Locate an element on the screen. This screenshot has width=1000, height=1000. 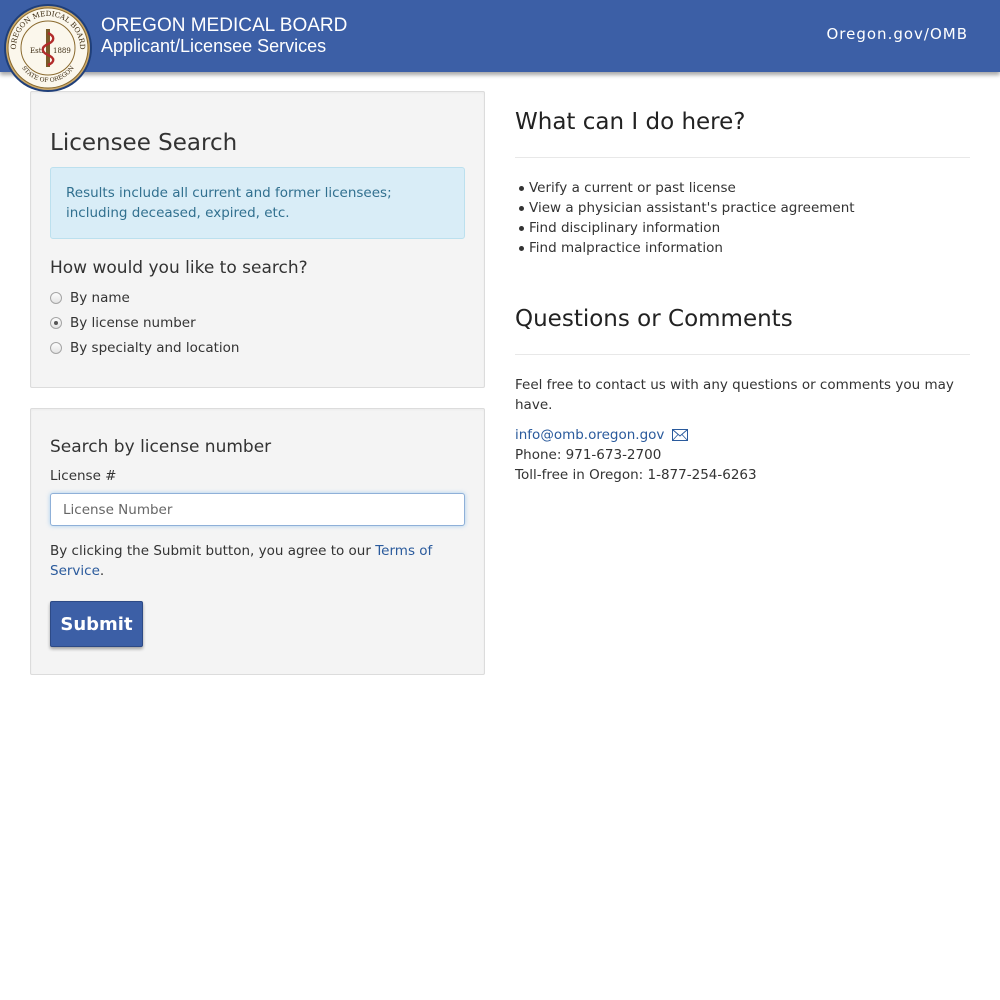
radio-label: By license number is located at coordinates (133, 323).